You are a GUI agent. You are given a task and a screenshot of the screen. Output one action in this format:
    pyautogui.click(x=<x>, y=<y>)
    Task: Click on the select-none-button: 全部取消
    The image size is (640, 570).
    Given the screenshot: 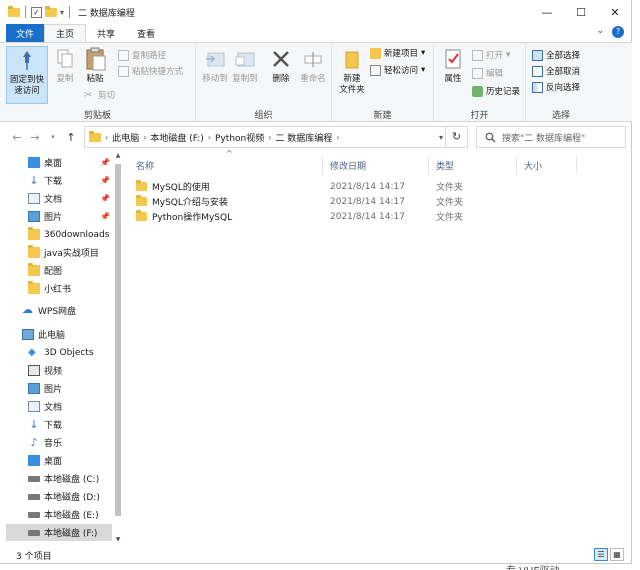 What is the action you would take?
    pyautogui.click(x=556, y=71)
    